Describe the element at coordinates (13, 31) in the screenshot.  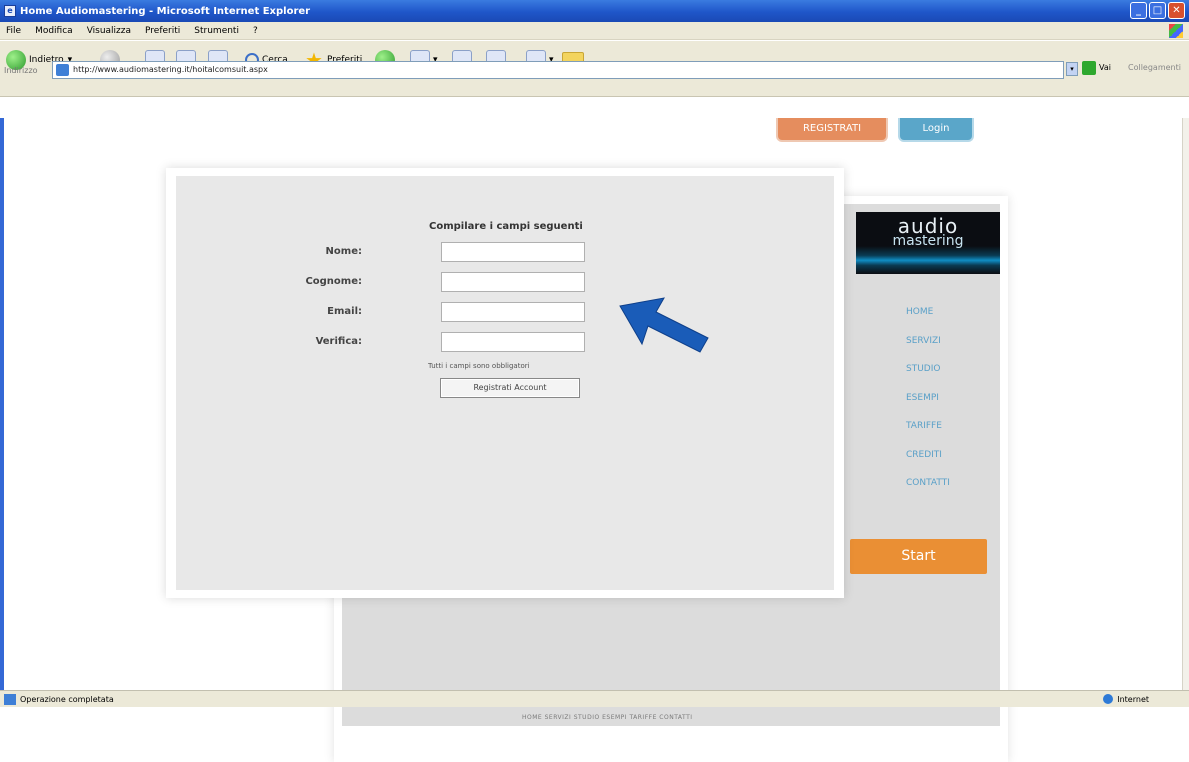
I see `menu-file: File` at that location.